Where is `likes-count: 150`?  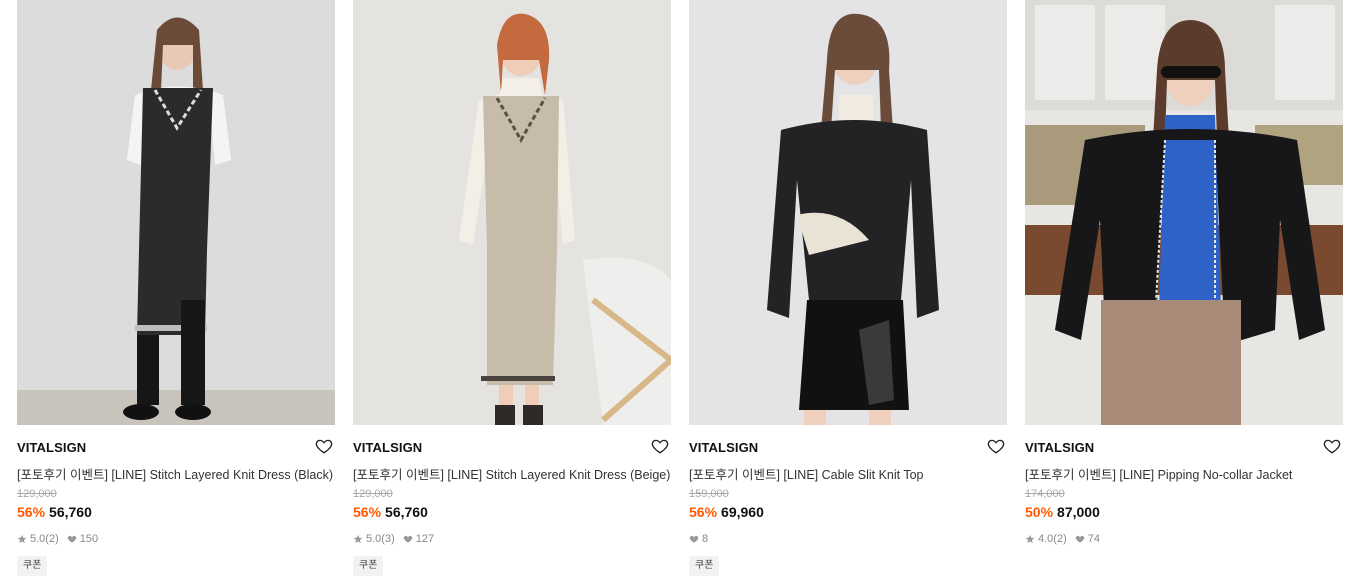
likes-count: 150 is located at coordinates (89, 539).